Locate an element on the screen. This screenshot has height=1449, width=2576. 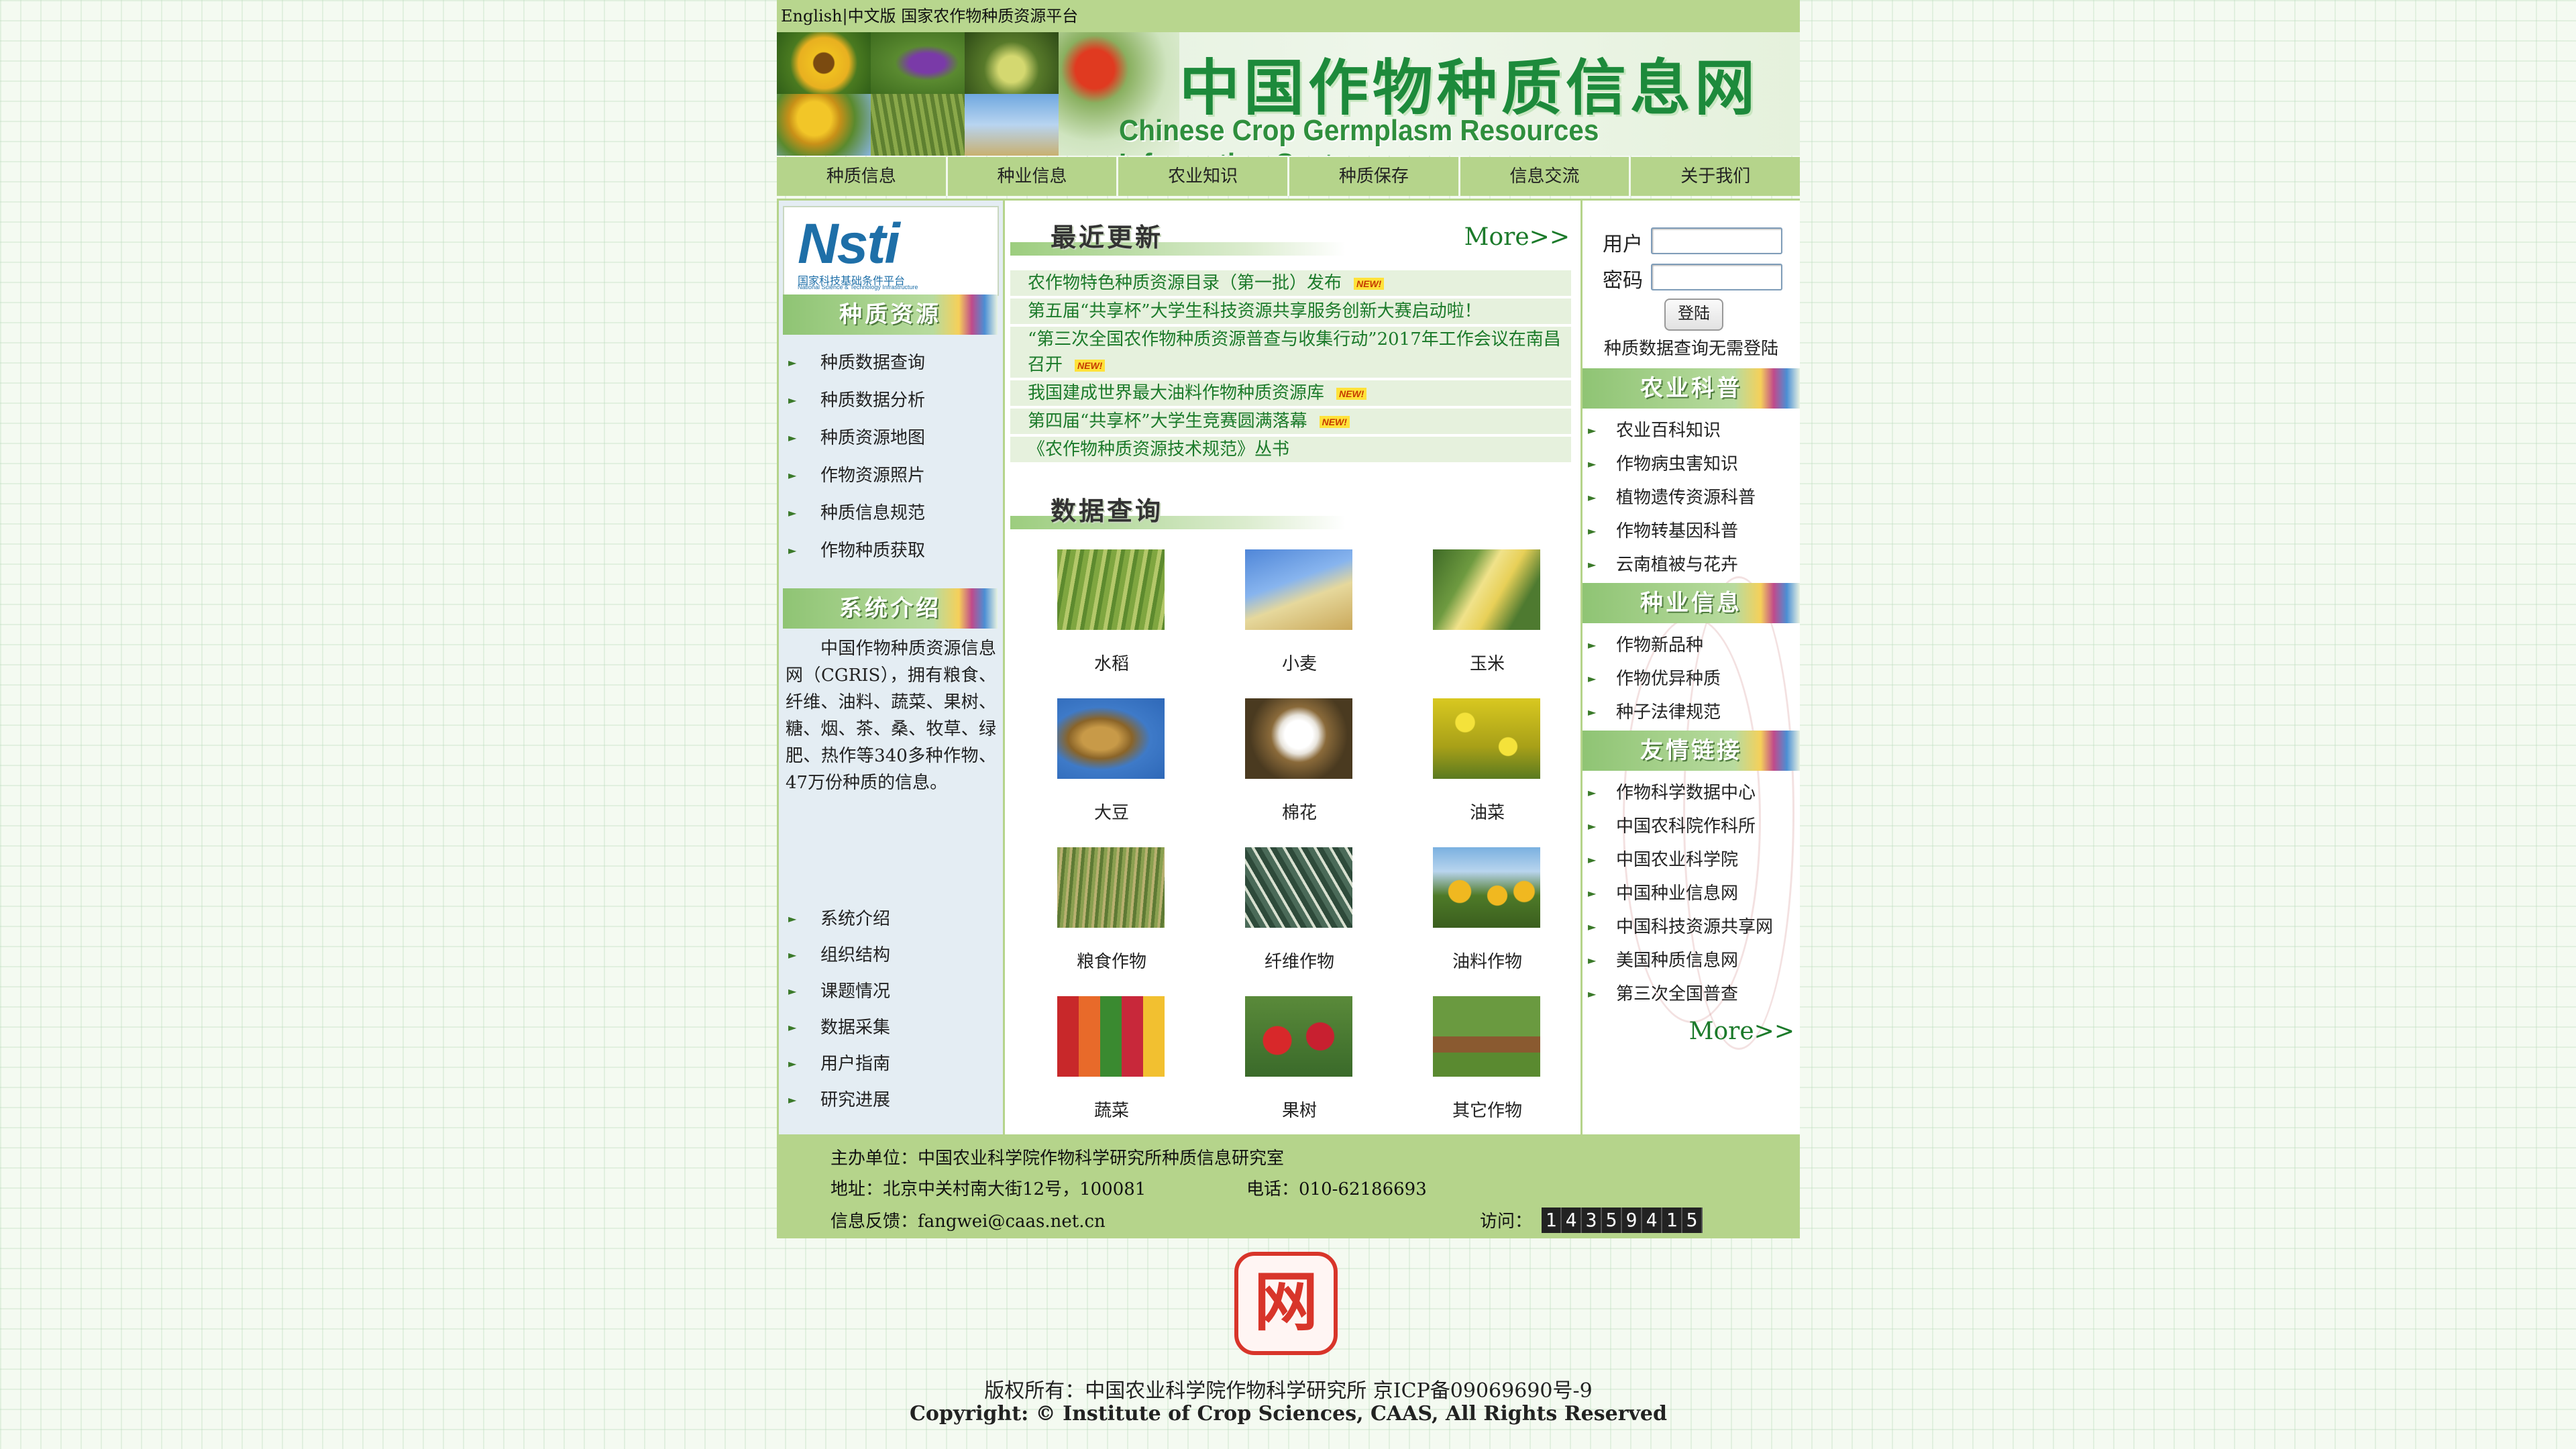
crop-rapeseed: 油菜 is located at coordinates (1488, 766).